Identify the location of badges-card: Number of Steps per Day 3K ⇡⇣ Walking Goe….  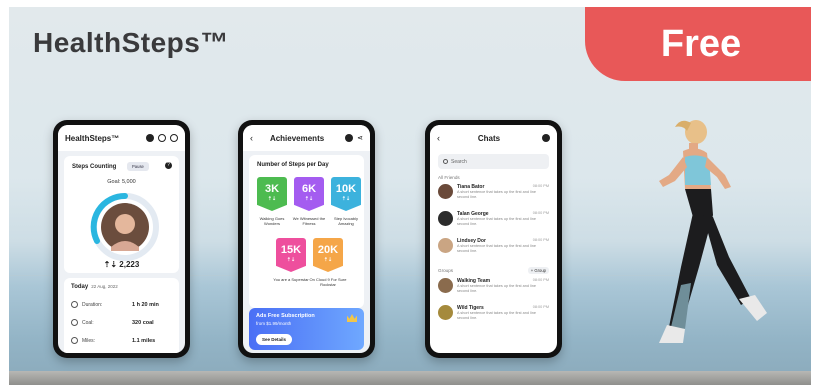
(306, 231).